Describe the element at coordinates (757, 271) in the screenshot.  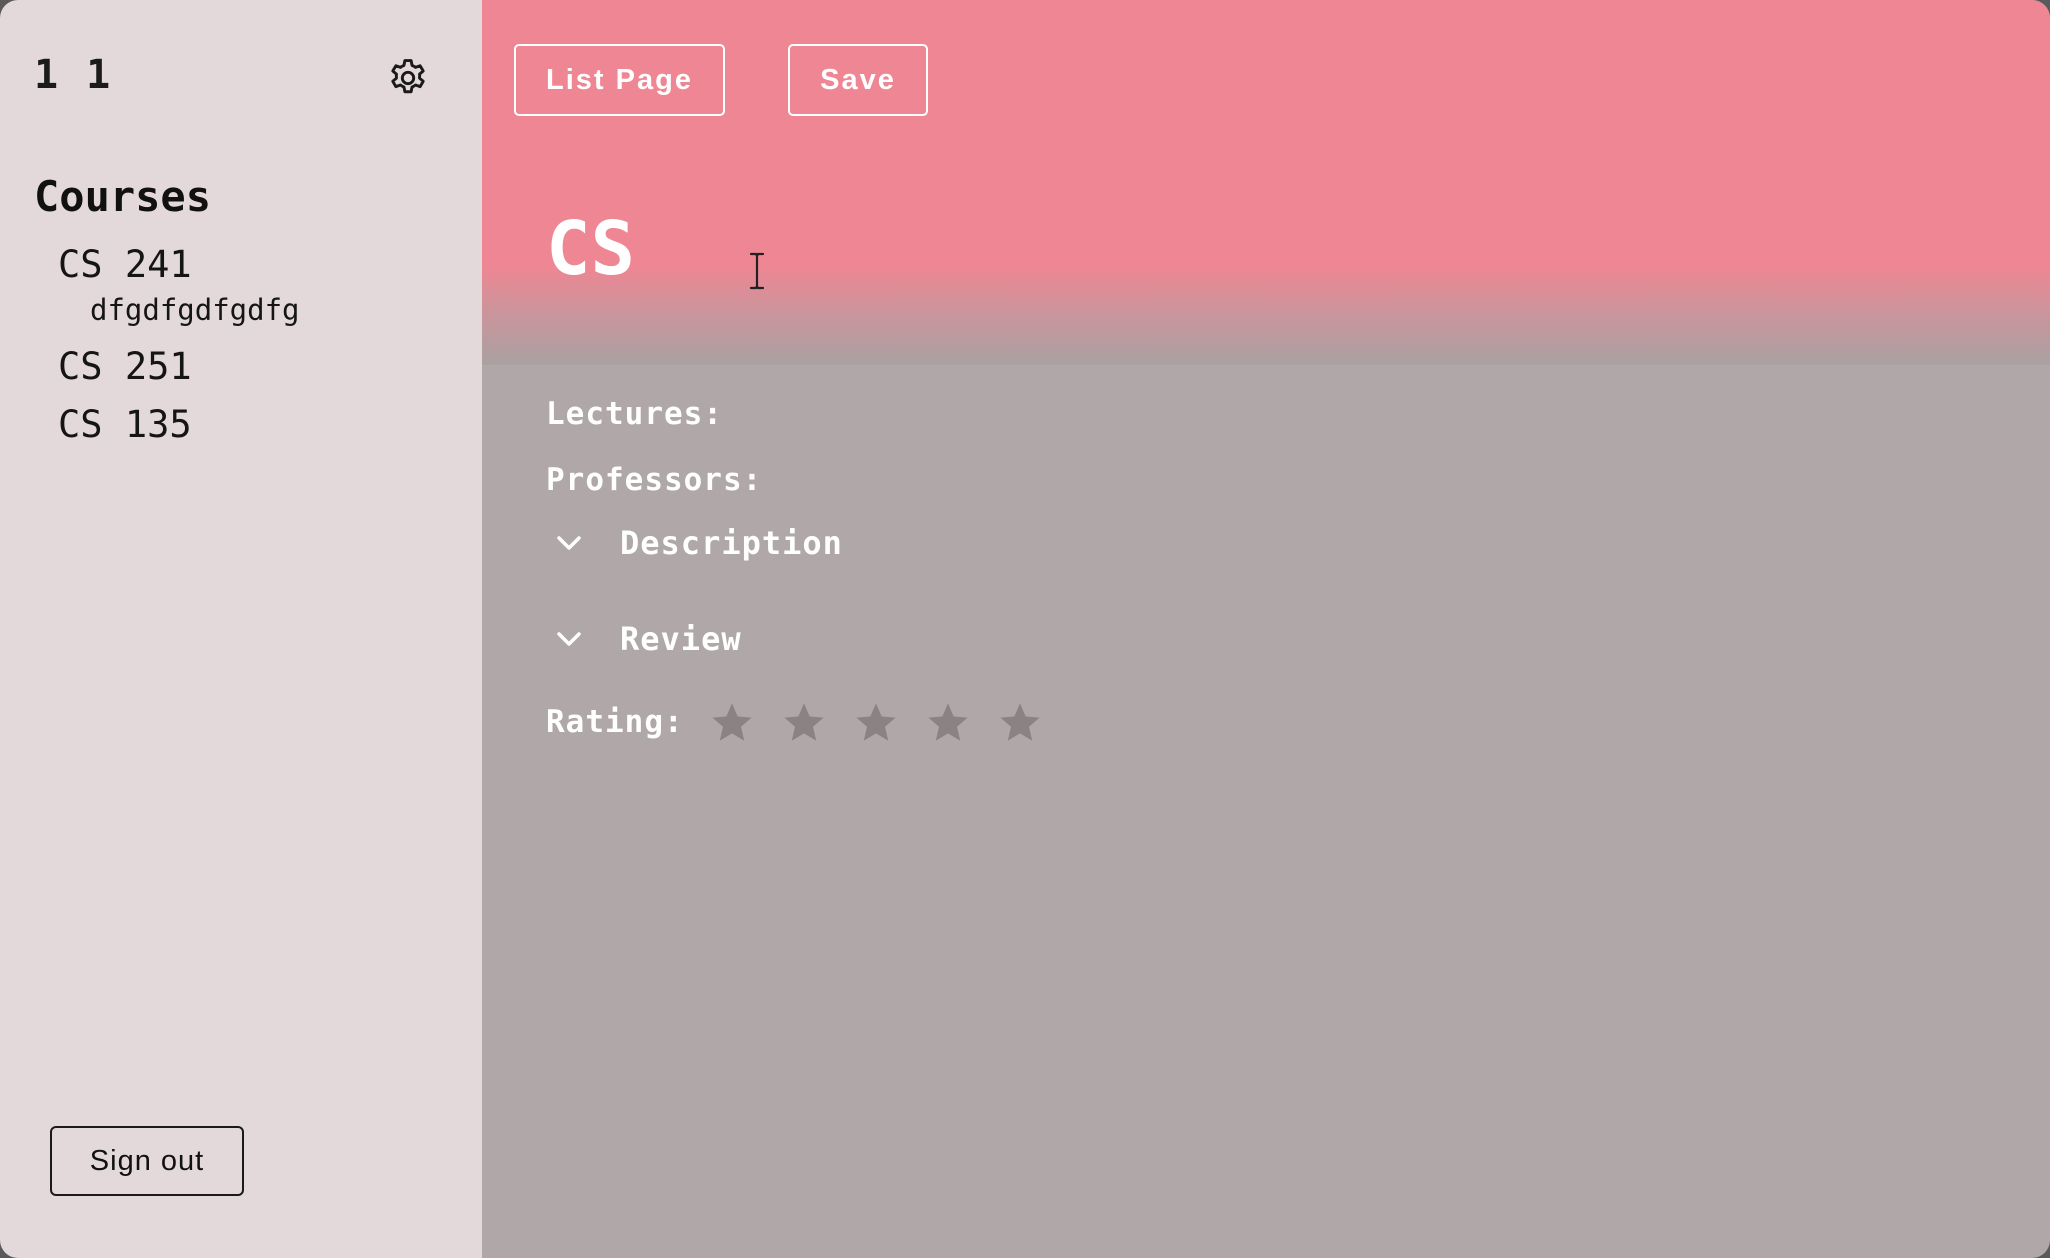
I see `text-cursor-icon` at that location.